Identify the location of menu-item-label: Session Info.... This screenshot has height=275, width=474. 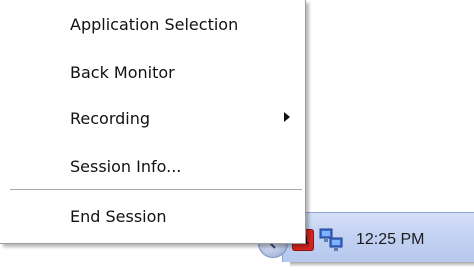
(126, 166).